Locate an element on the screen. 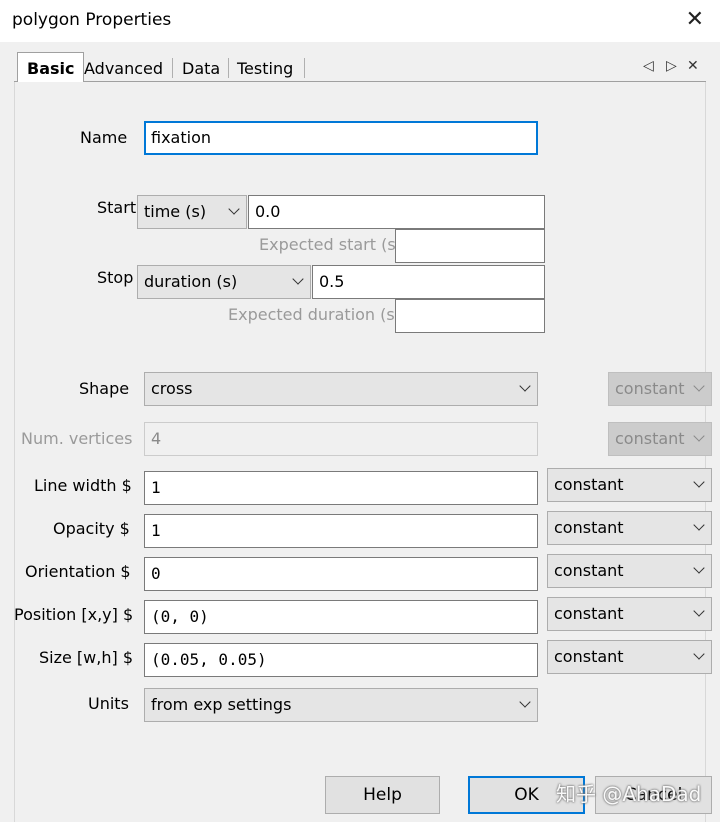  position-update-value: constant is located at coordinates (589, 613).